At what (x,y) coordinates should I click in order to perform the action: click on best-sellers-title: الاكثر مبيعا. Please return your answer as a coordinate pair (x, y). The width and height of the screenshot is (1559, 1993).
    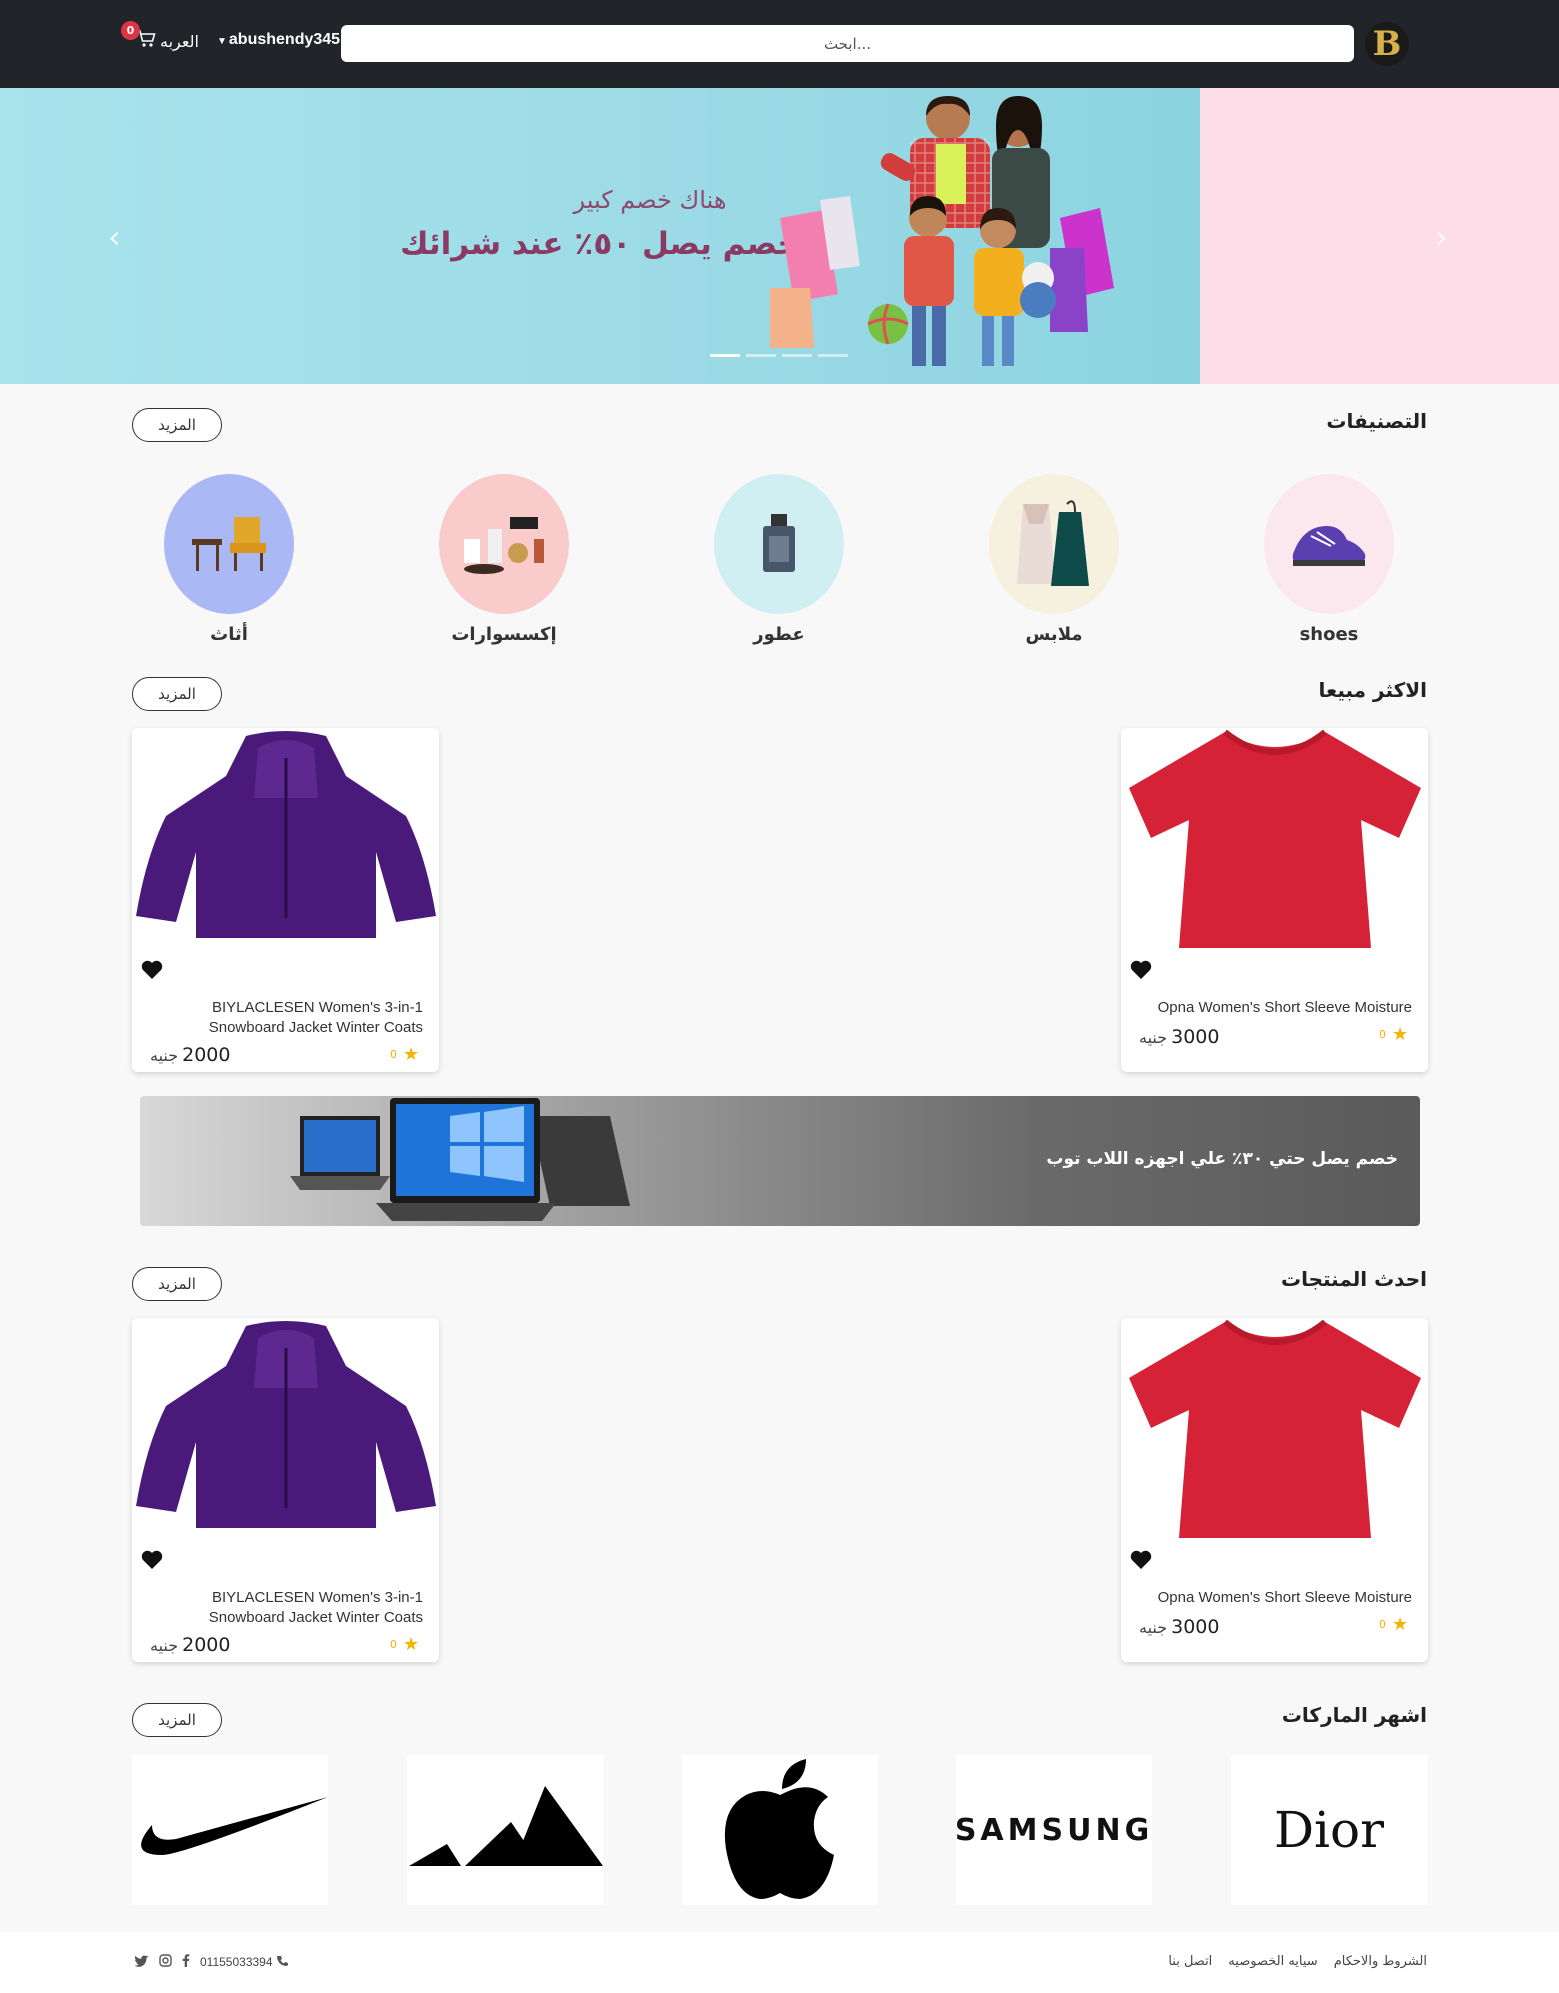
    Looking at the image, I should click on (1372, 690).